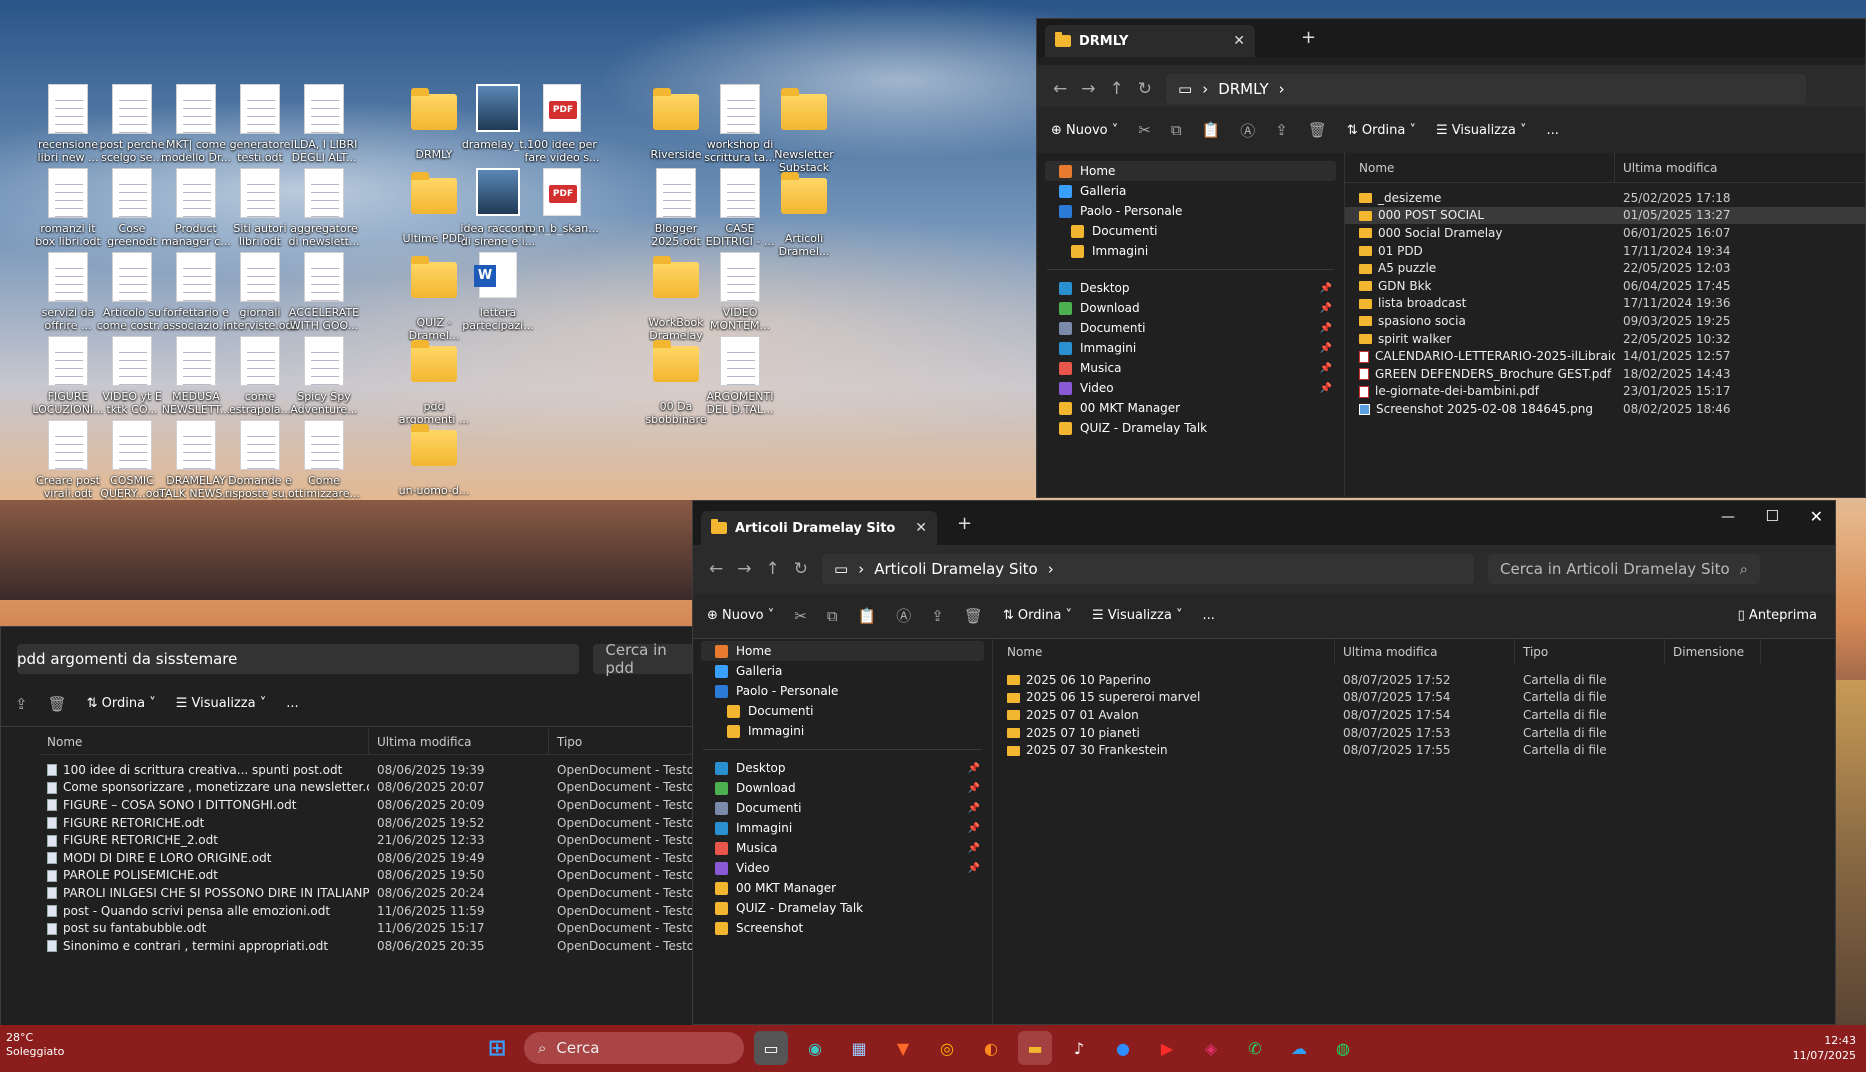  I want to click on table-row: 000 POST SOCIAL 01/05/2025 13:27, so click(1605, 215).